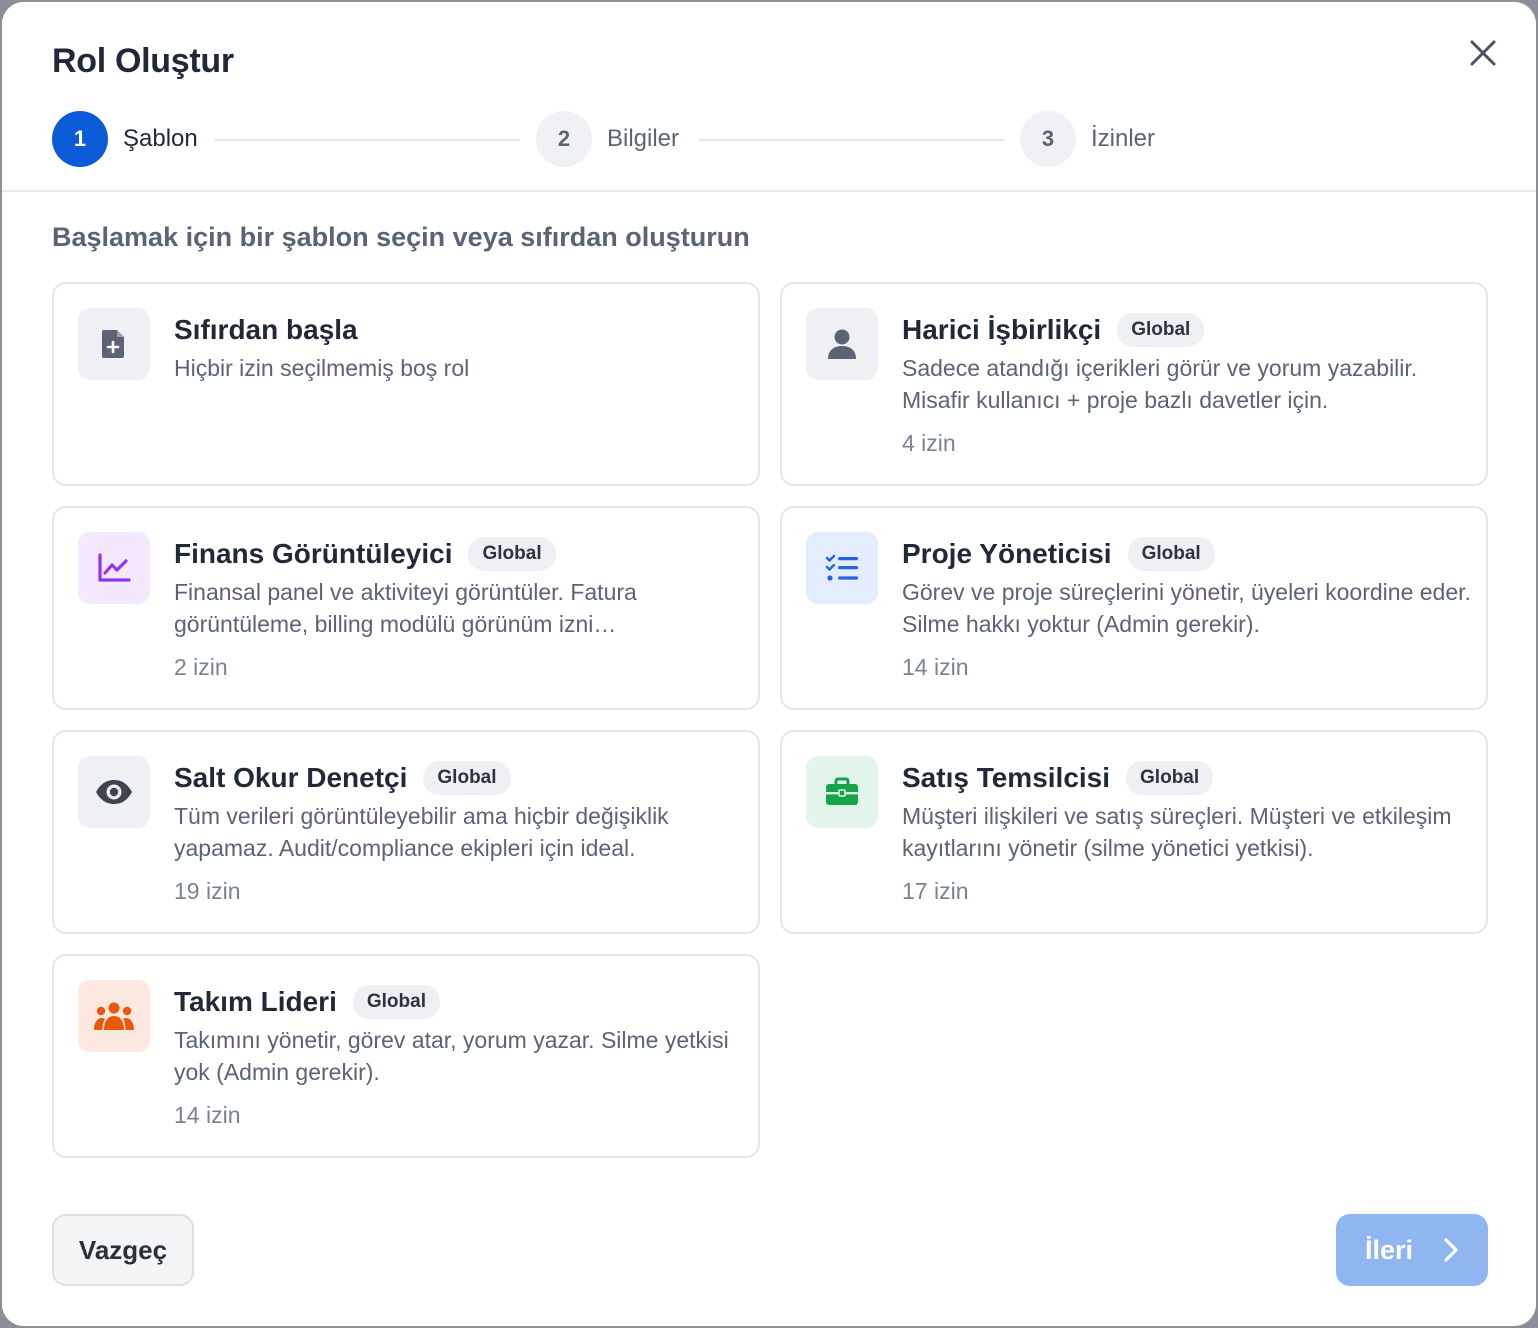 This screenshot has height=1328, width=1538. I want to click on close-button, so click(1483, 53).